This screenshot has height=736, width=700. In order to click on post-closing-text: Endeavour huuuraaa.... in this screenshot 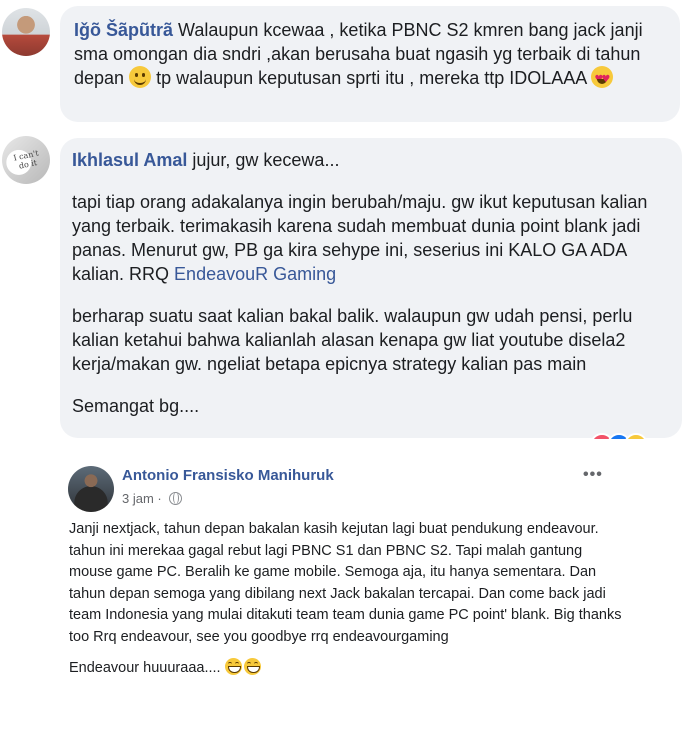, I will do `click(147, 668)`.